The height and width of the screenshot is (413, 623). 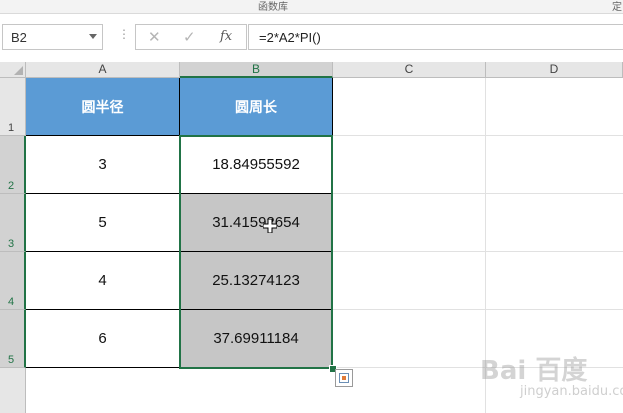 I want to click on insert-function-icon: fx, so click(x=226, y=36).